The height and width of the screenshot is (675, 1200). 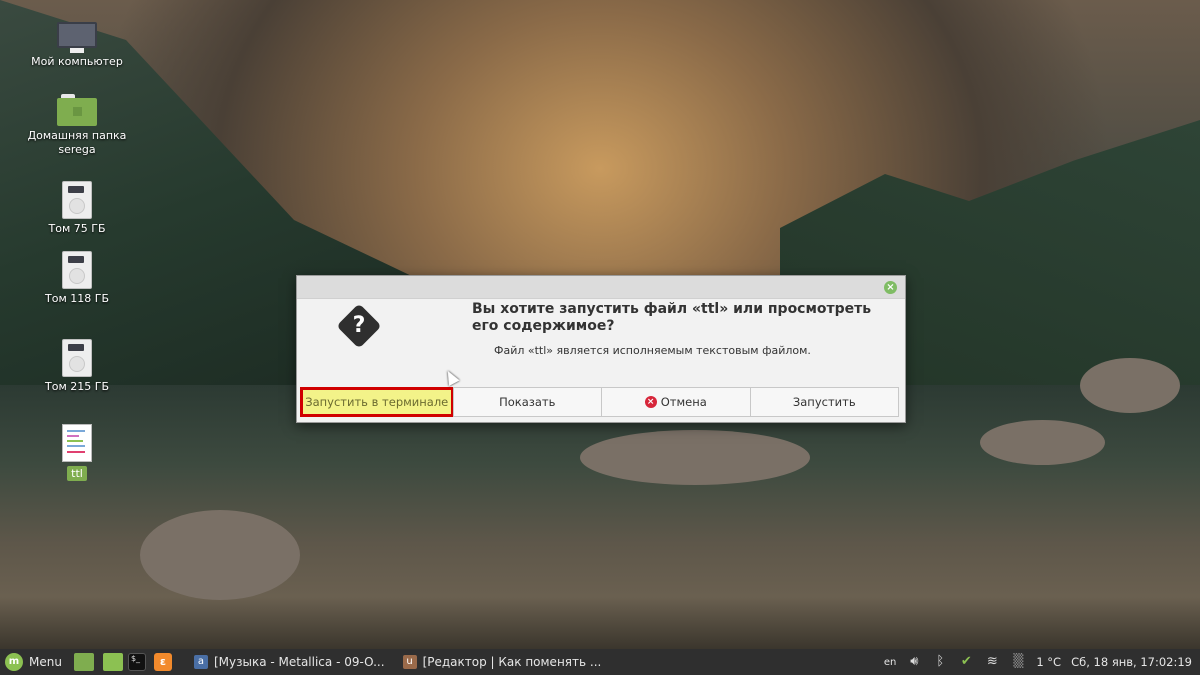 What do you see at coordinates (940, 662) in the screenshot?
I see `bluetooth-icon: ᛒ` at bounding box center [940, 662].